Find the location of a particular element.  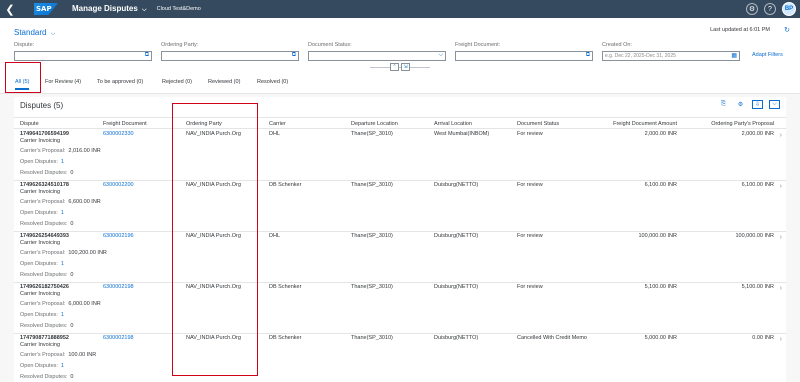

departure-location: Thane(SP_3010) is located at coordinates (372, 287).